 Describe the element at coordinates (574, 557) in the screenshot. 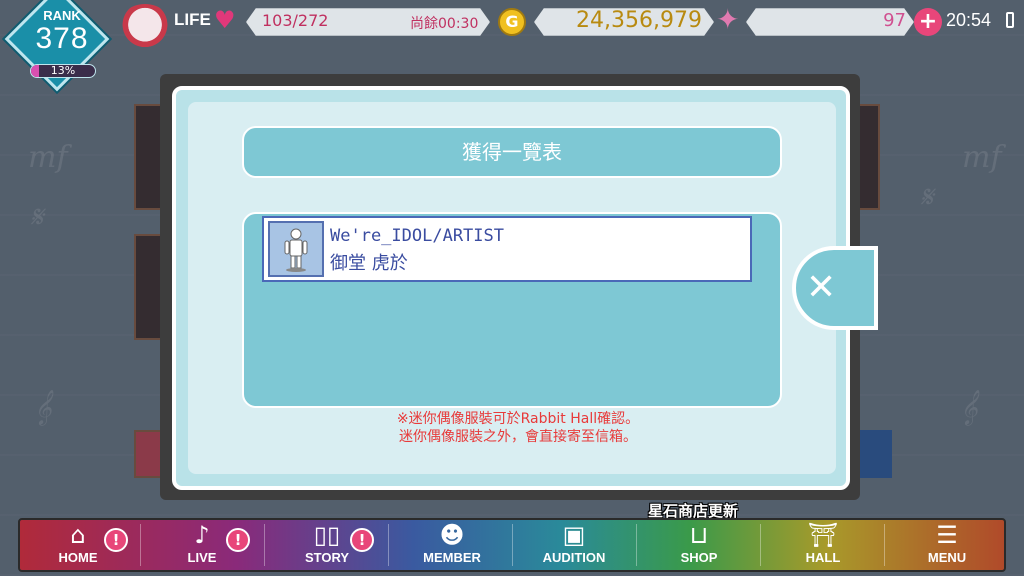

I see `nav-audition-label: AUDITION` at that location.